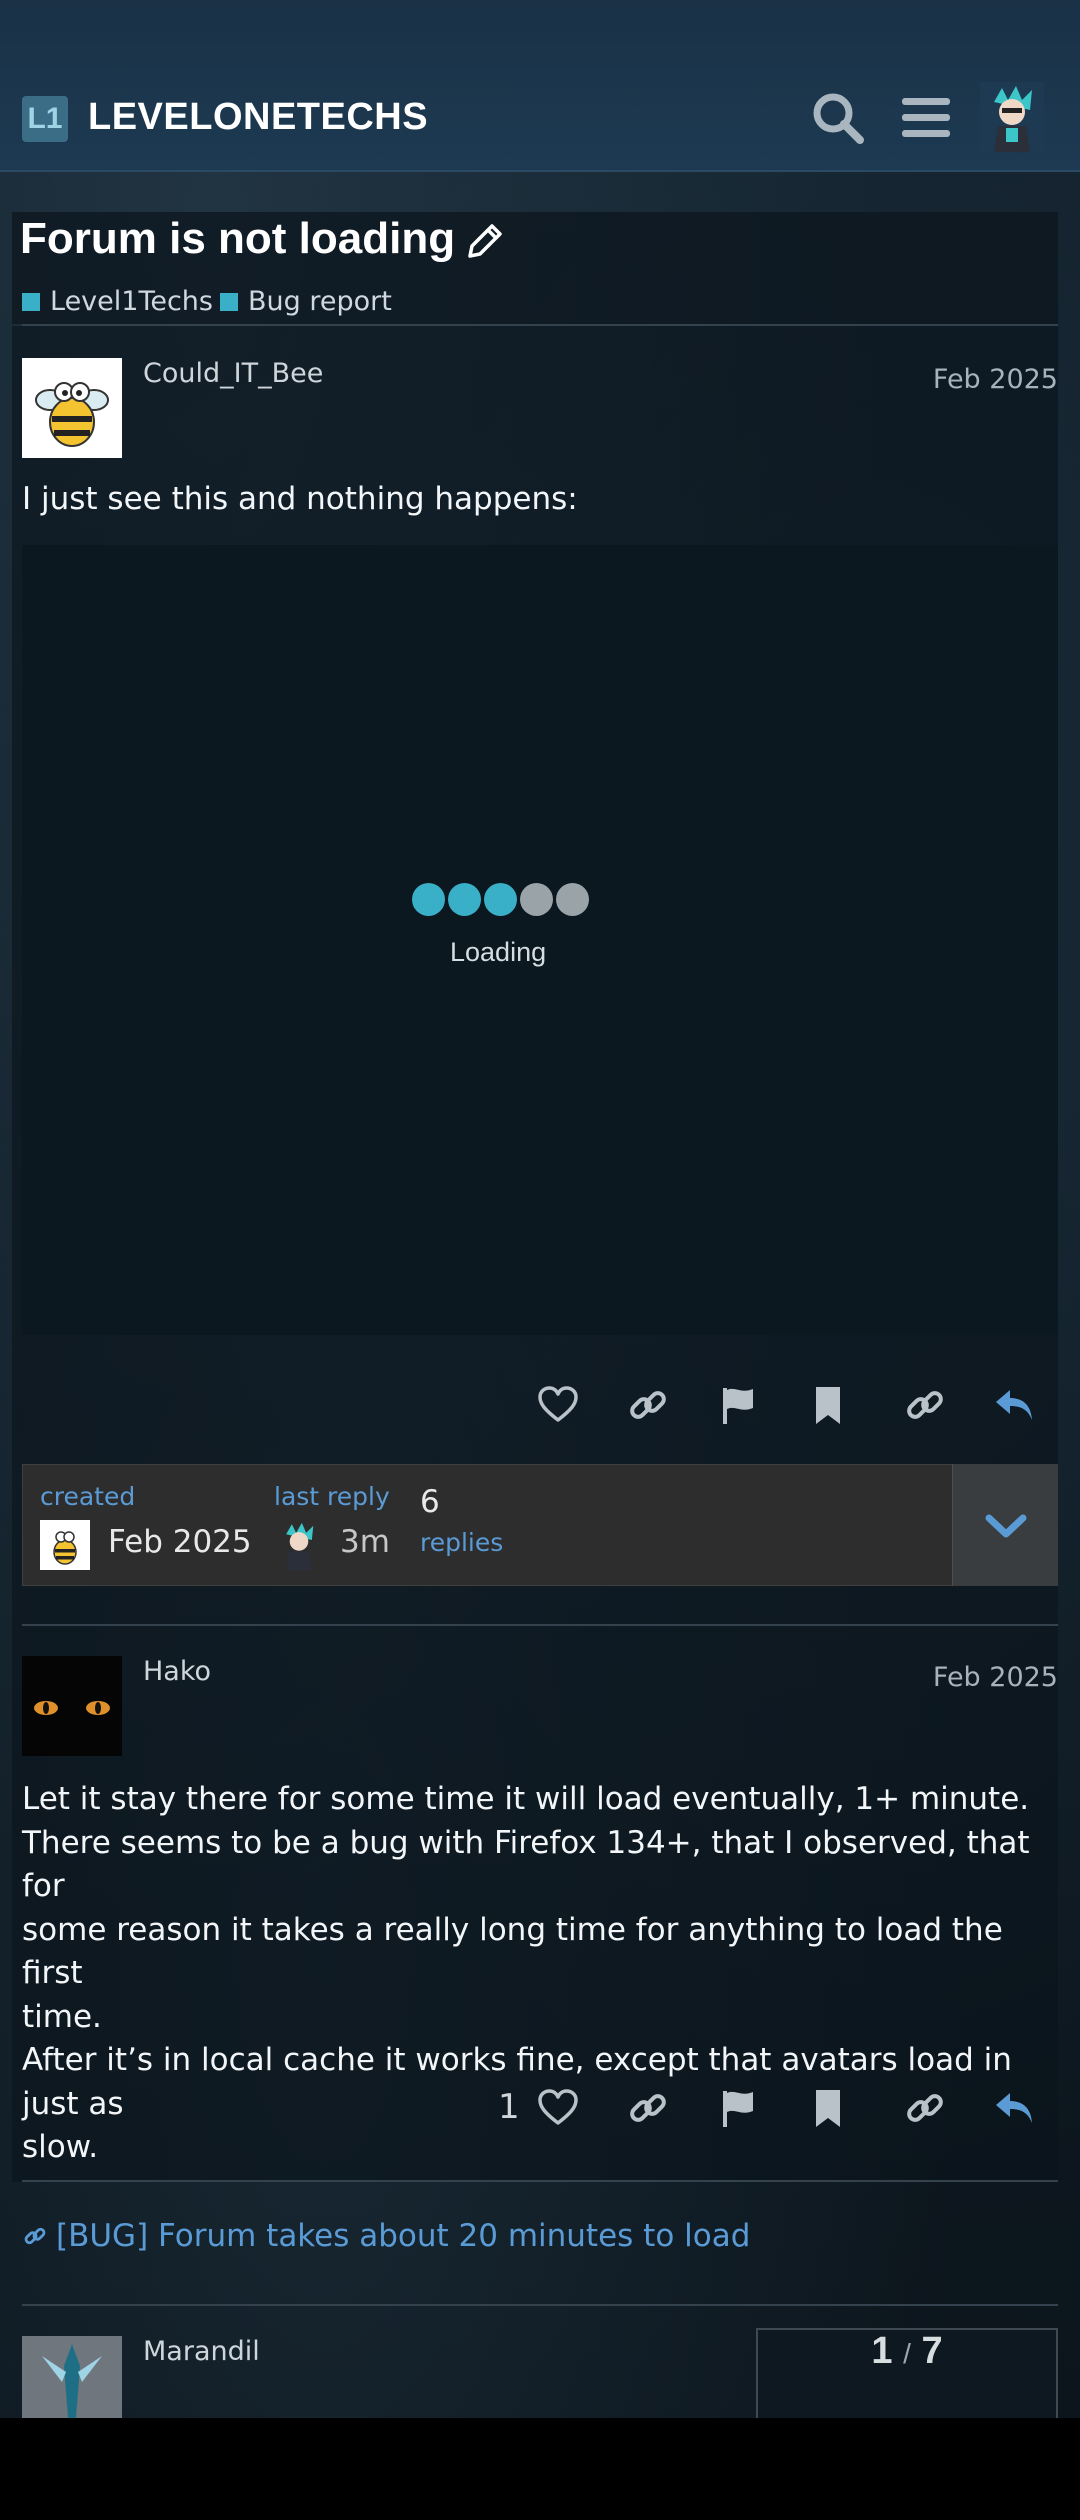 This screenshot has width=1080, height=2520. I want to click on category-badge-bug-report: Bug report, so click(306, 302).